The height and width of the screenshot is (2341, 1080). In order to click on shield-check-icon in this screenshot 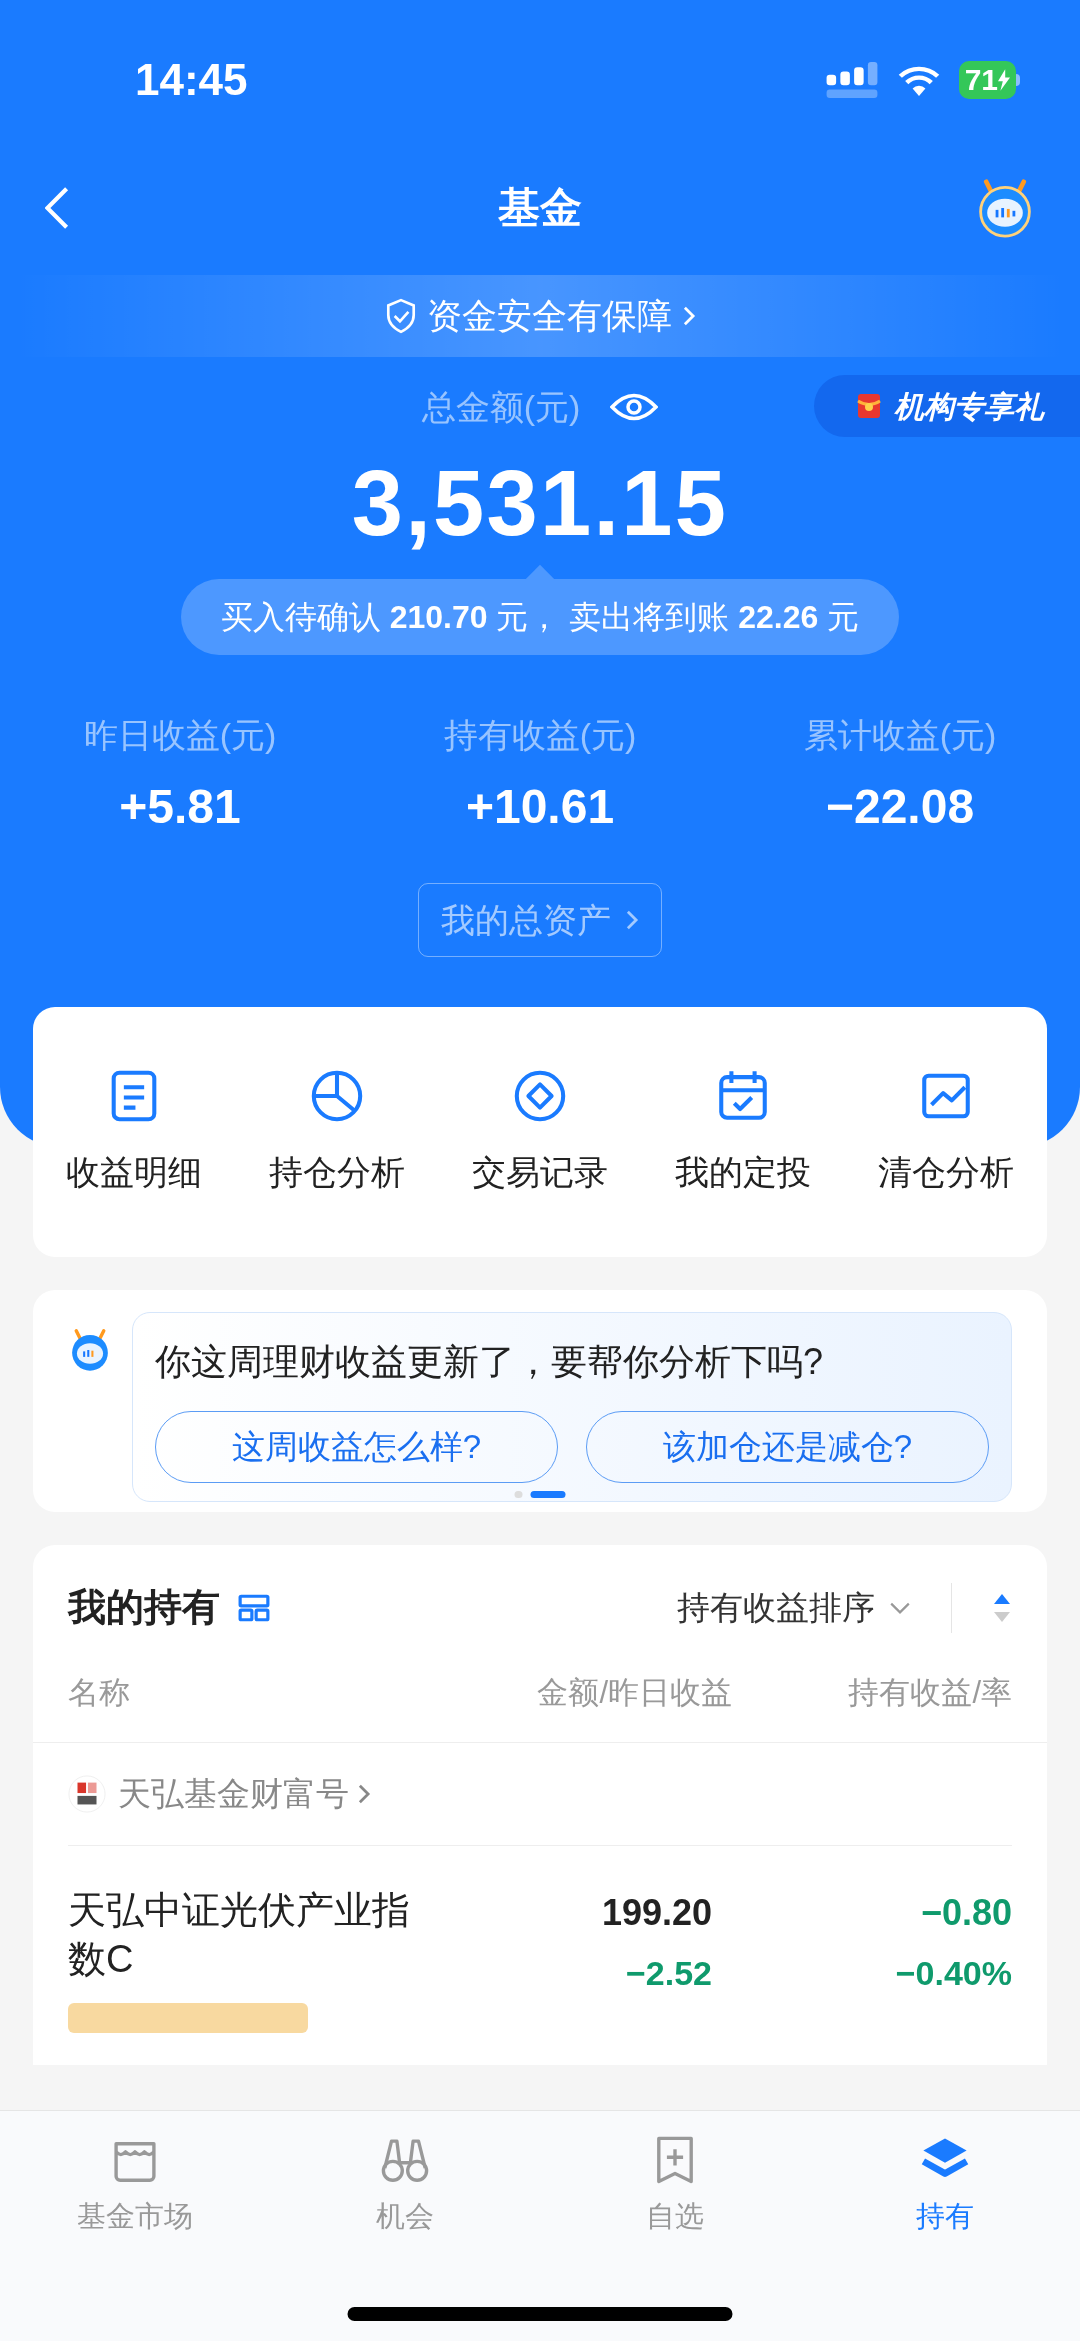, I will do `click(400, 316)`.